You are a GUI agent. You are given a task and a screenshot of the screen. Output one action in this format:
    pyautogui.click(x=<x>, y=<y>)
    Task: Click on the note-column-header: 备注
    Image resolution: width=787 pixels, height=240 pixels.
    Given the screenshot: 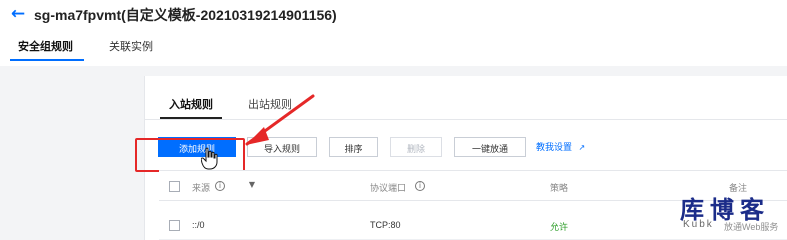 What is the action you would take?
    pyautogui.click(x=738, y=188)
    